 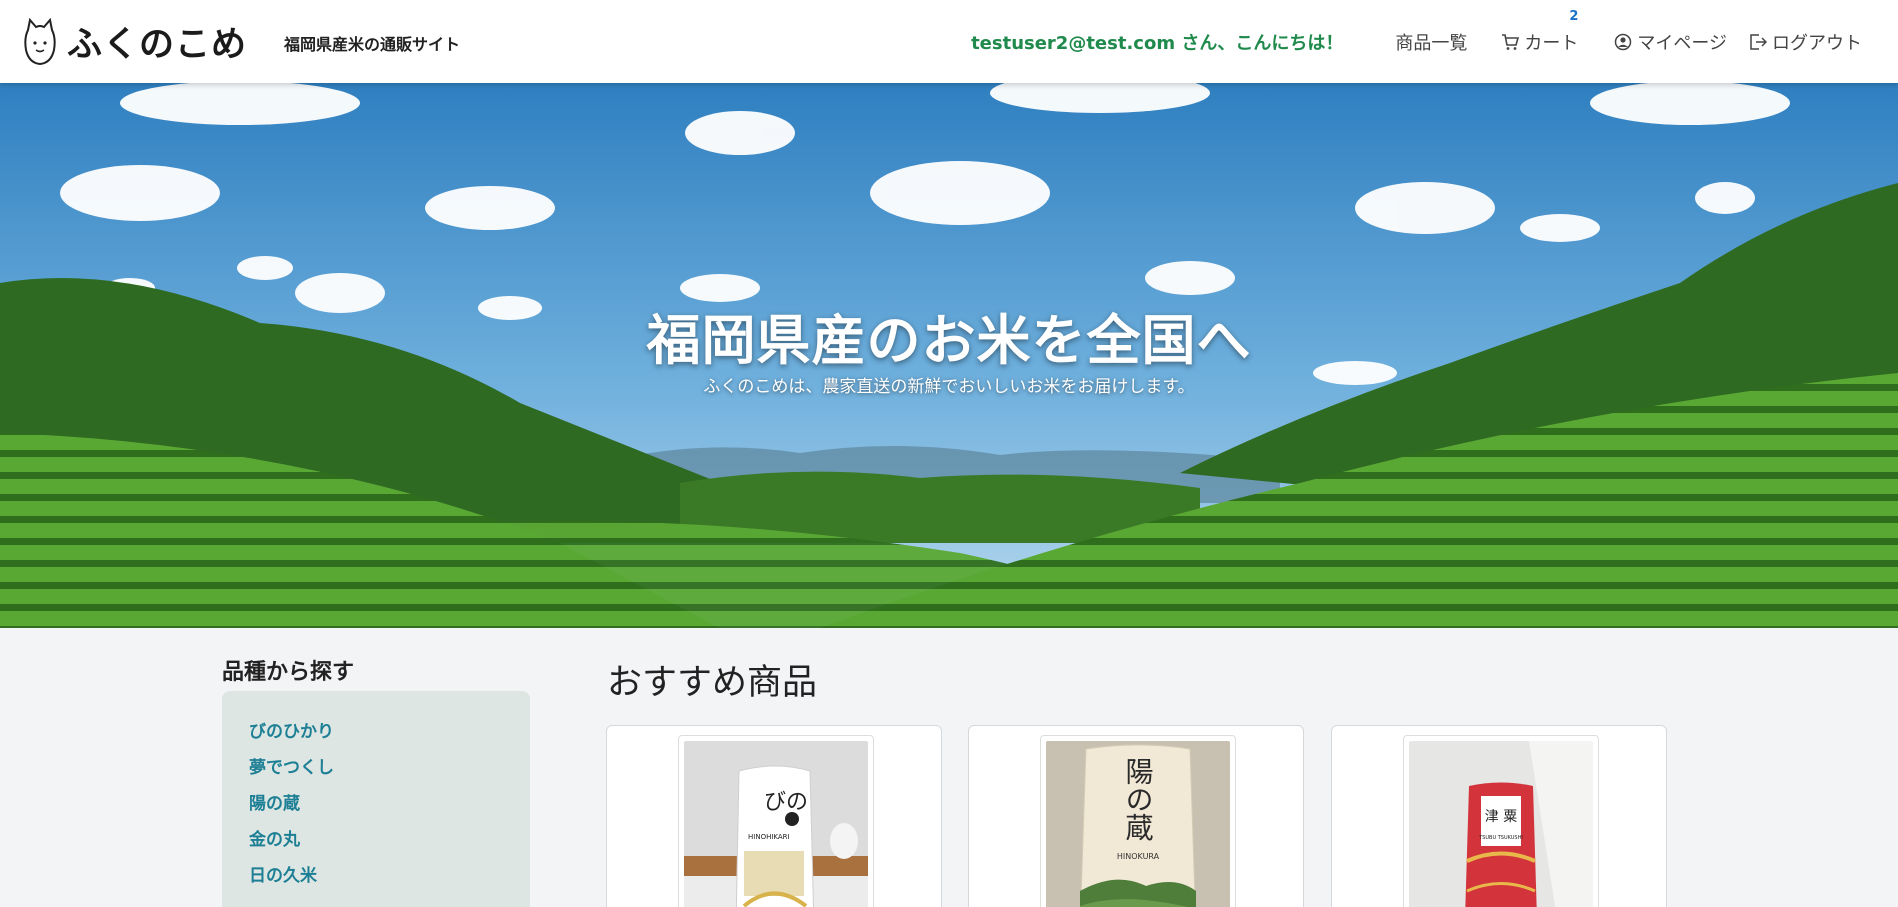 I want to click on variety-list: びのひかり 夢でつくし 陽の蔵 金の丸 日の久米, so click(x=376, y=799).